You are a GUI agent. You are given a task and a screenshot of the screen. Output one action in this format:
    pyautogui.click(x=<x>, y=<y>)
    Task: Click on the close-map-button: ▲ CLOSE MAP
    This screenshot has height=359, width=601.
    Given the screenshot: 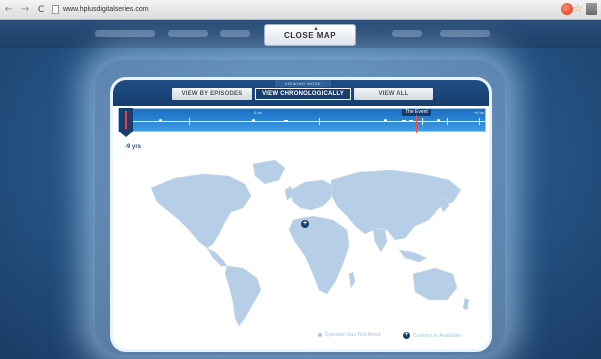 What is the action you would take?
    pyautogui.click(x=310, y=35)
    